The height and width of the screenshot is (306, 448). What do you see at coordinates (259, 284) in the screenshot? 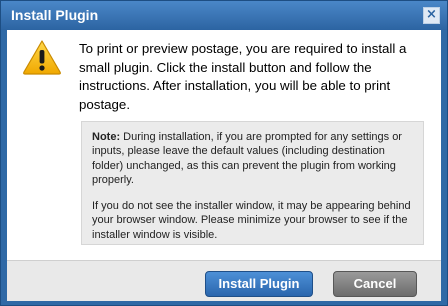
I see `install-plugin-button: Install Plugin` at bounding box center [259, 284].